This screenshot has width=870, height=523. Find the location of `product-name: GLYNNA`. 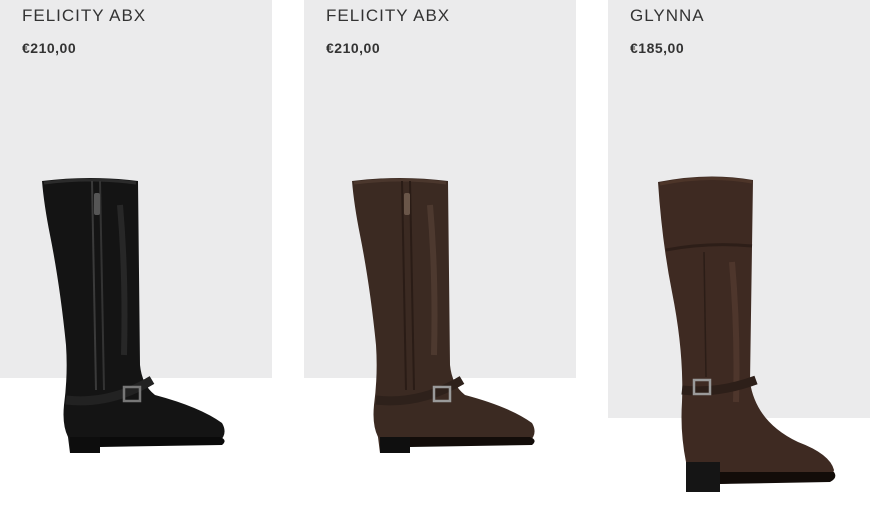

product-name: GLYNNA is located at coordinates (667, 16).